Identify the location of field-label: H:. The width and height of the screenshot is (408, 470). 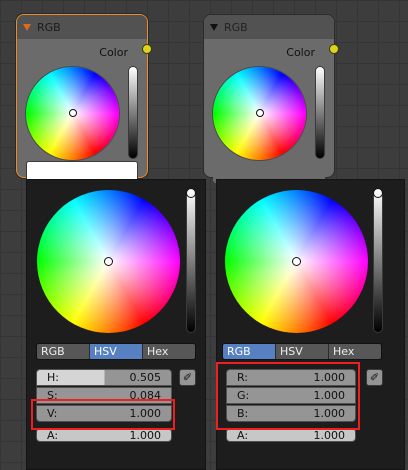
(53, 377).